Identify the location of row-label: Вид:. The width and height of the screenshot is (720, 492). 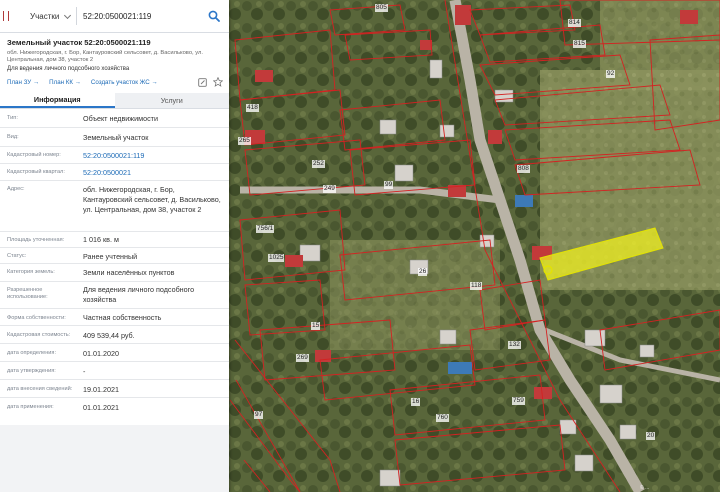
(13, 137).